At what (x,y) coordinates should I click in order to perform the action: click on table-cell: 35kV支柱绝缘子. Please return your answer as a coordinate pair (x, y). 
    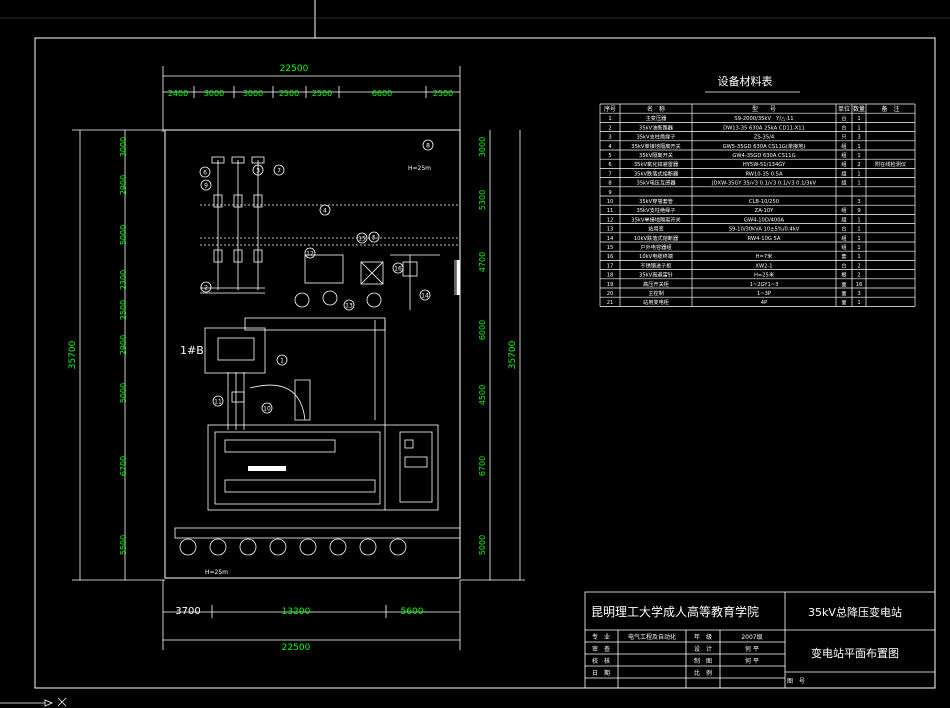
    Looking at the image, I should click on (655, 210).